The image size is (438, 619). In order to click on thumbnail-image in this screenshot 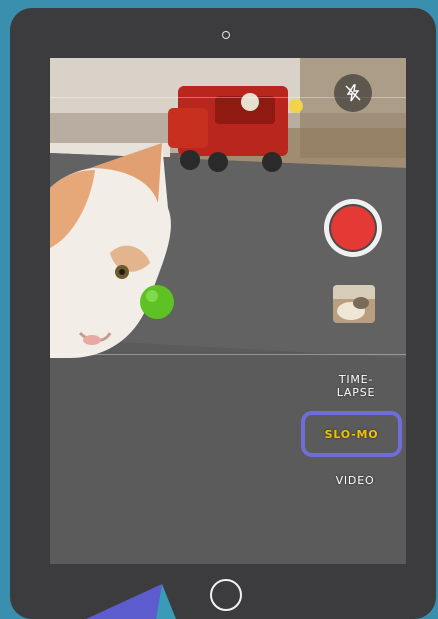, I will do `click(354, 304)`.